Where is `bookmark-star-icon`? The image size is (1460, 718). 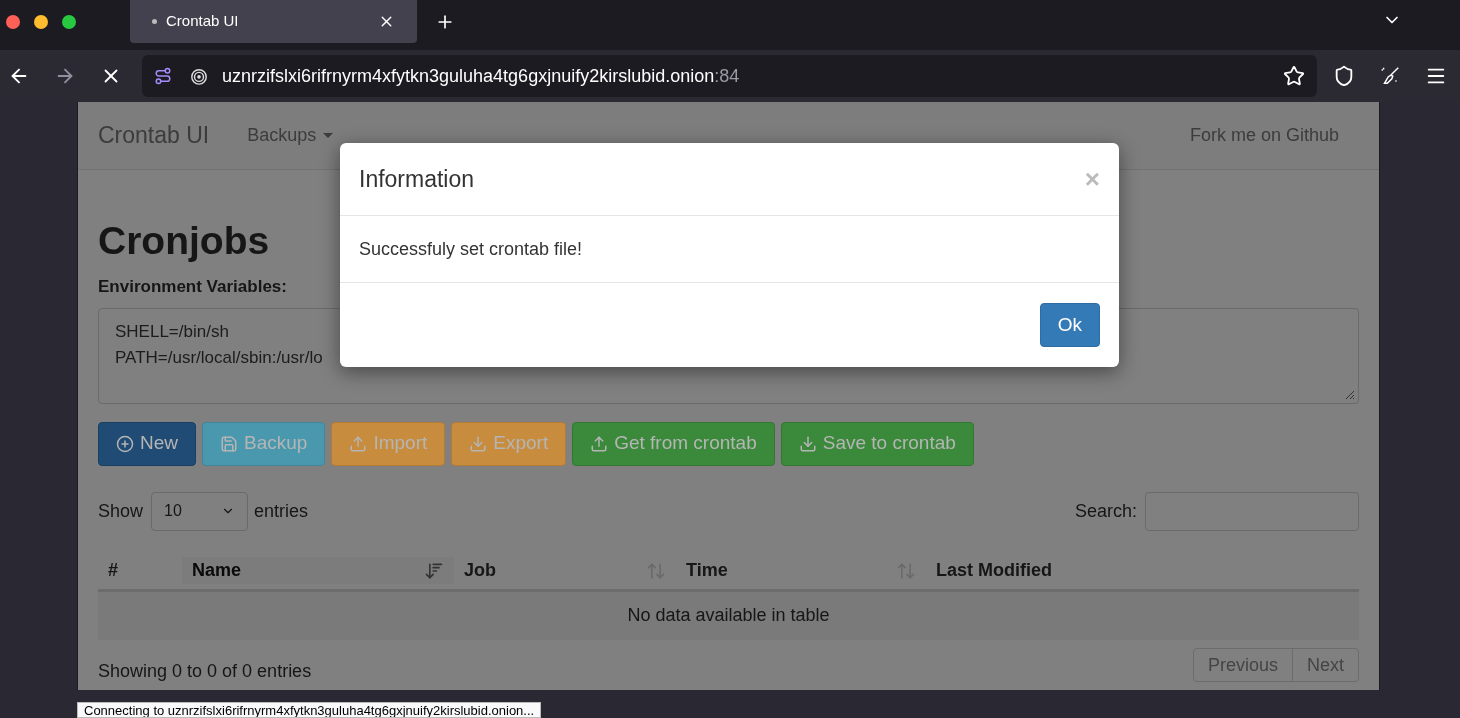 bookmark-star-icon is located at coordinates (1294, 76).